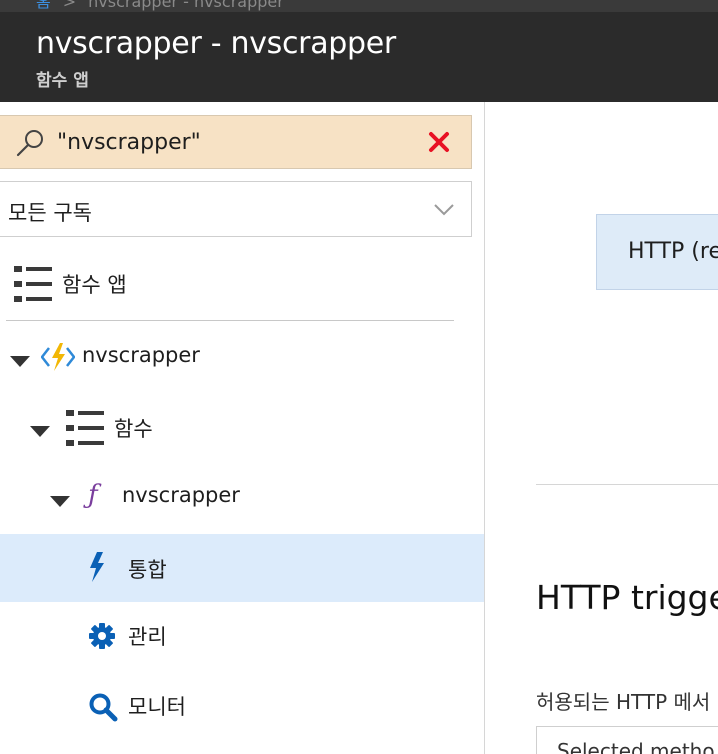 This screenshot has height=754, width=718. I want to click on breadcrumb-item: nvscrapper - nvscrapper, so click(186, 5).